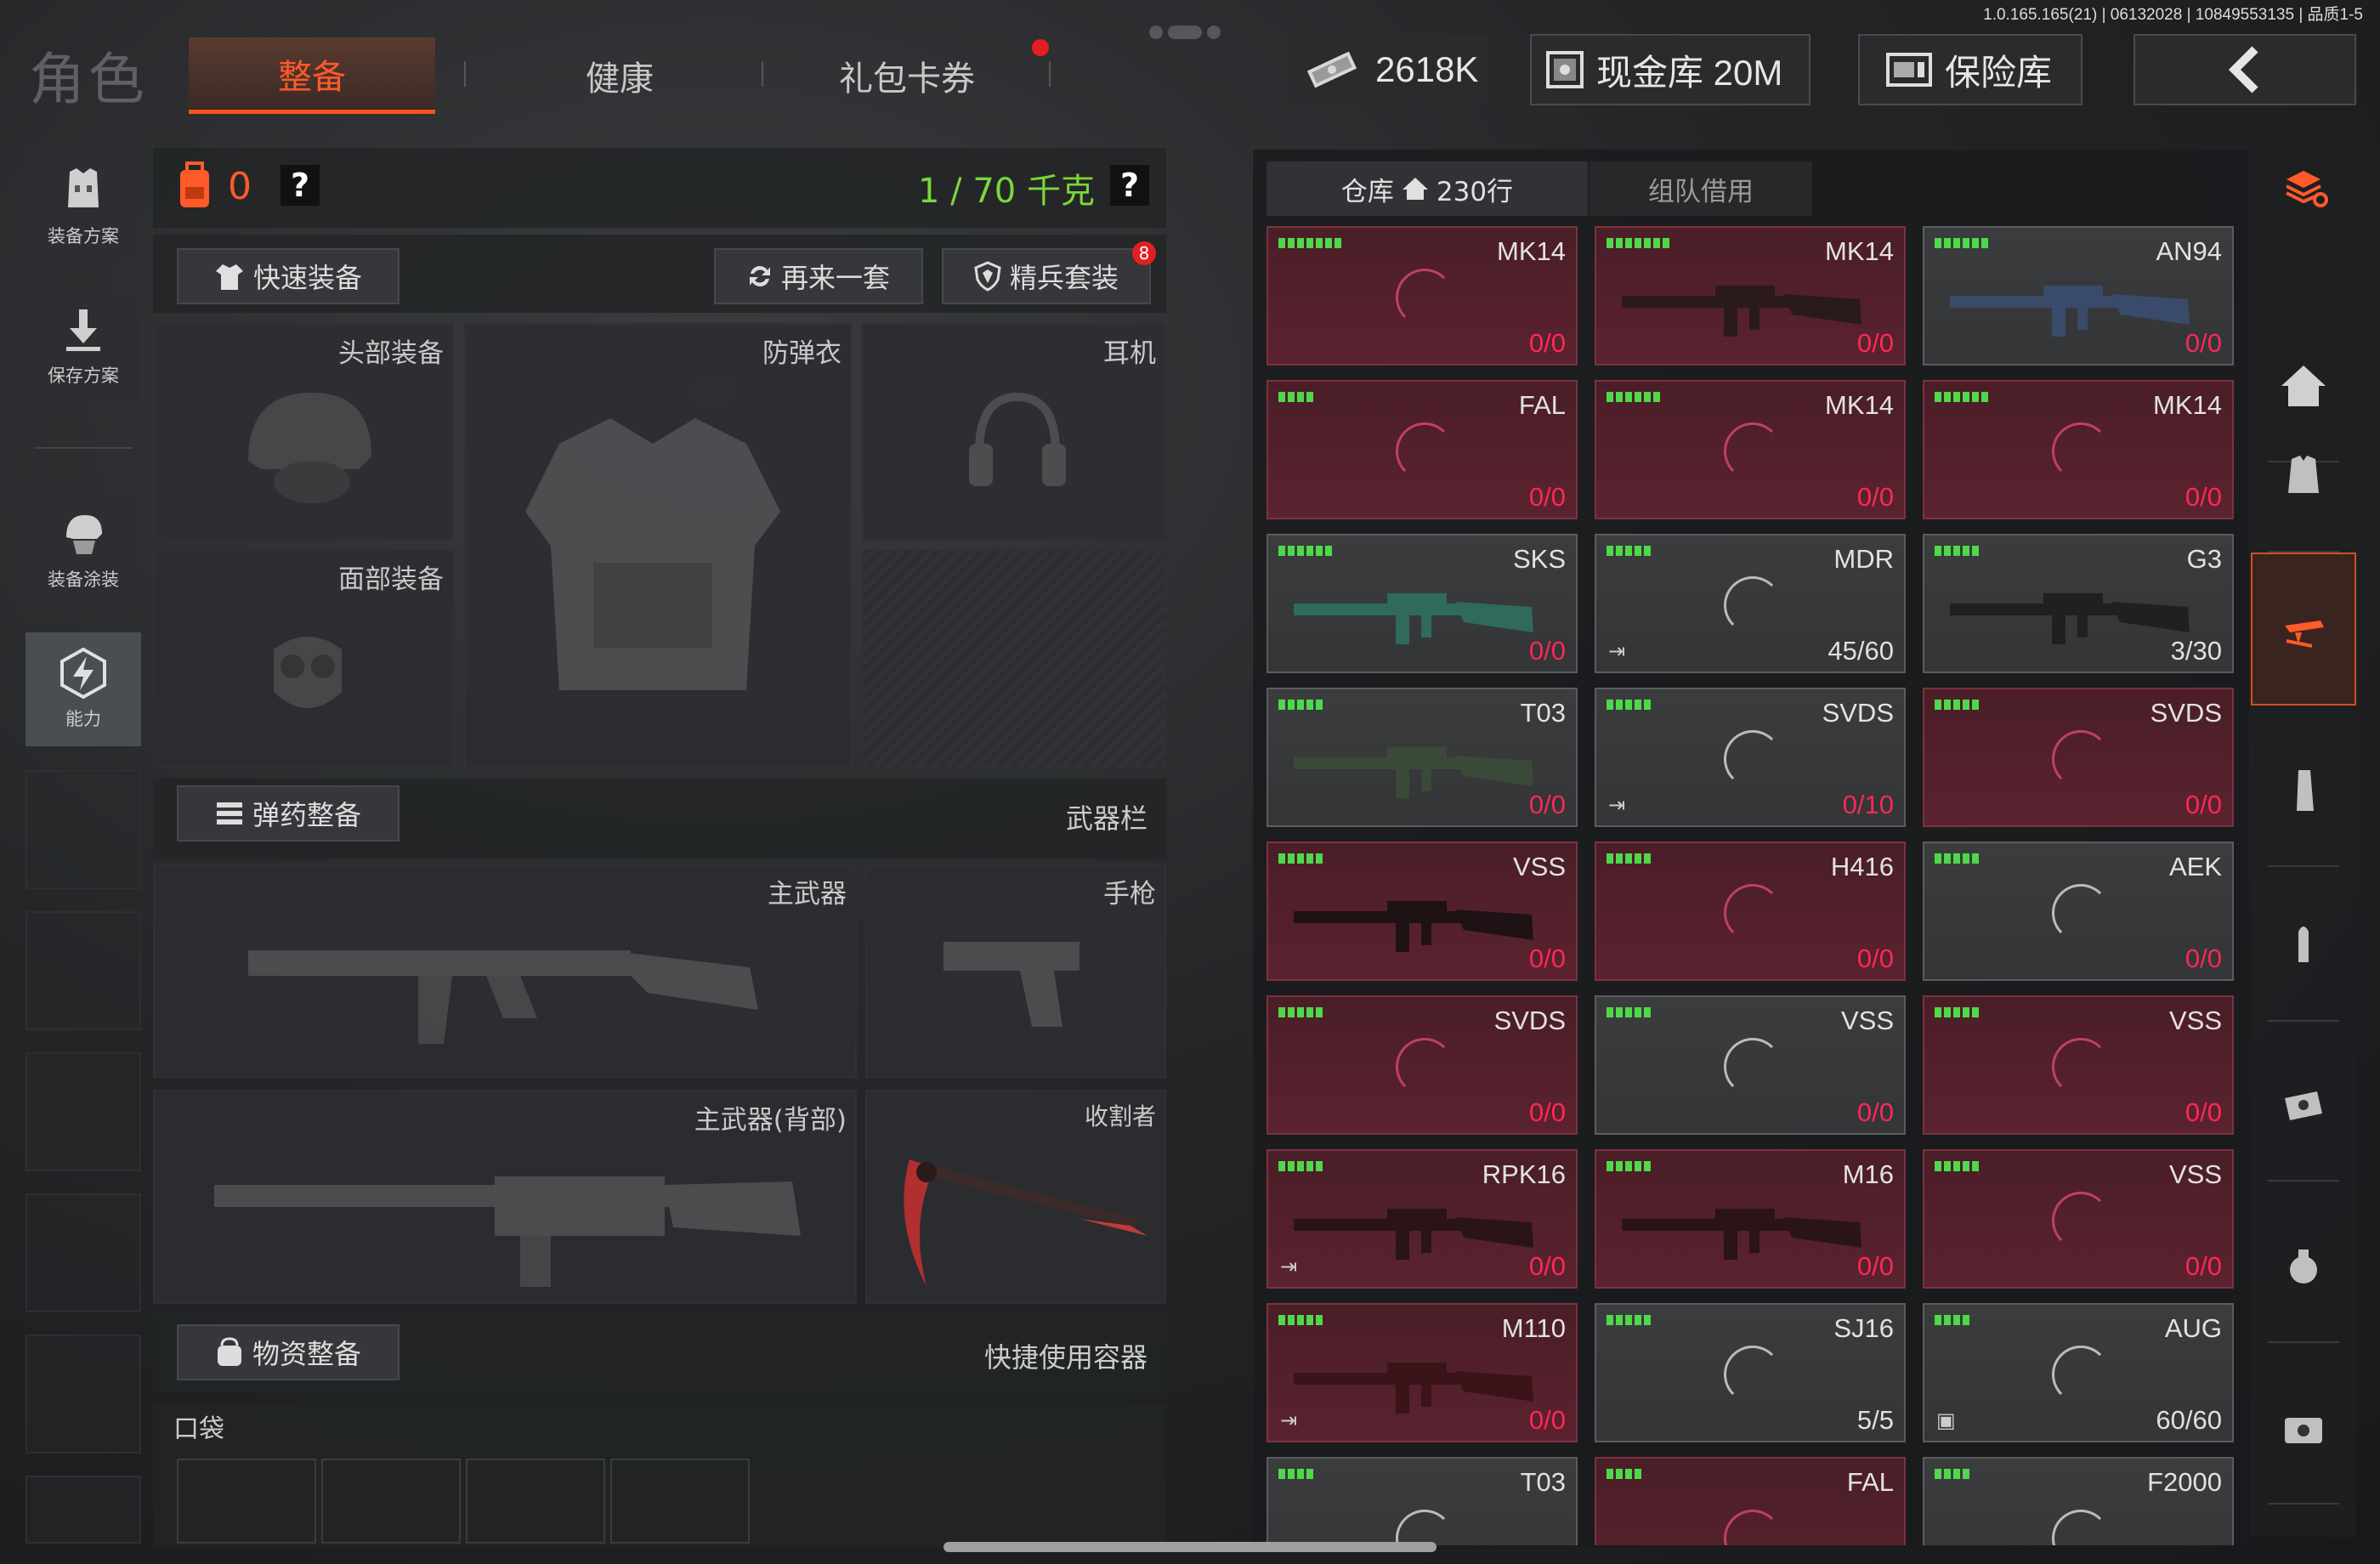  Describe the element at coordinates (1422, 603) in the screenshot. I see `warehouse-item-card: SKS 0/0` at that location.